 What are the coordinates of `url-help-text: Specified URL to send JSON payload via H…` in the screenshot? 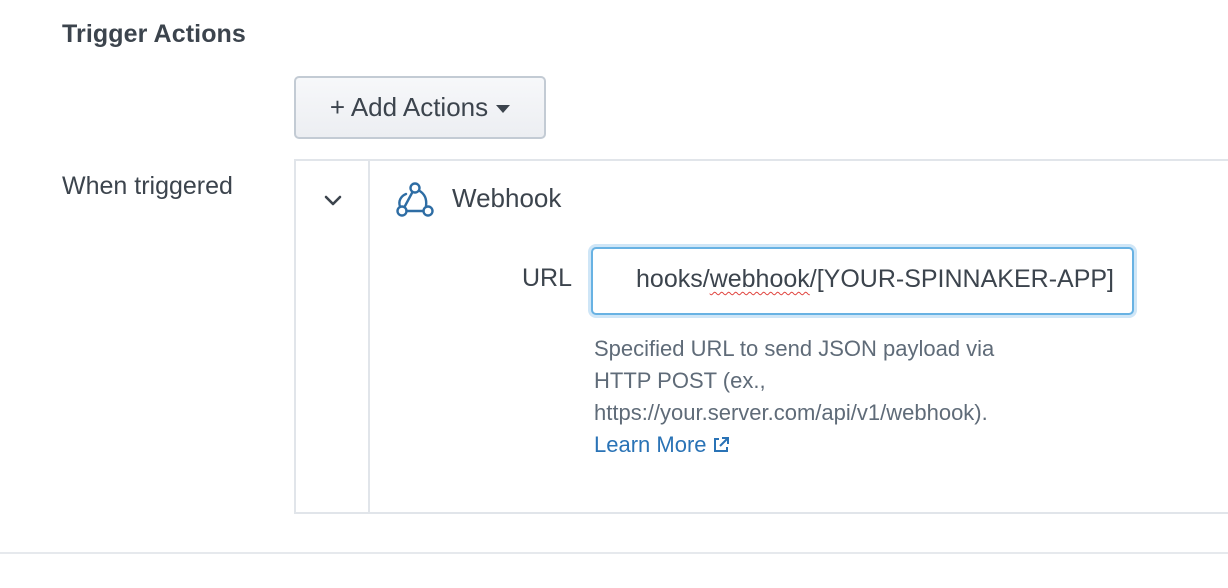 It's located at (824, 397).